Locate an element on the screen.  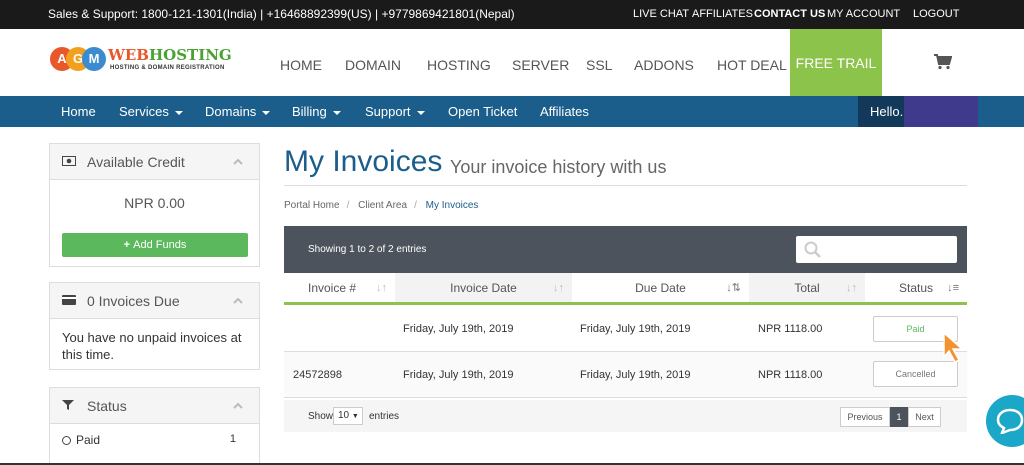
money-icon is located at coordinates (69, 161).